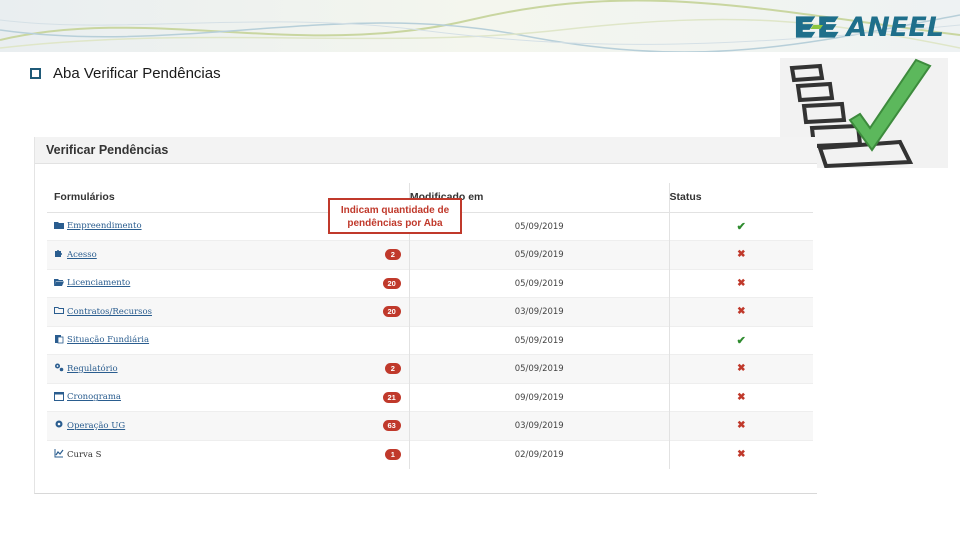  What do you see at coordinates (426, 150) in the screenshot?
I see `panel-header: Verificar Pendências` at bounding box center [426, 150].